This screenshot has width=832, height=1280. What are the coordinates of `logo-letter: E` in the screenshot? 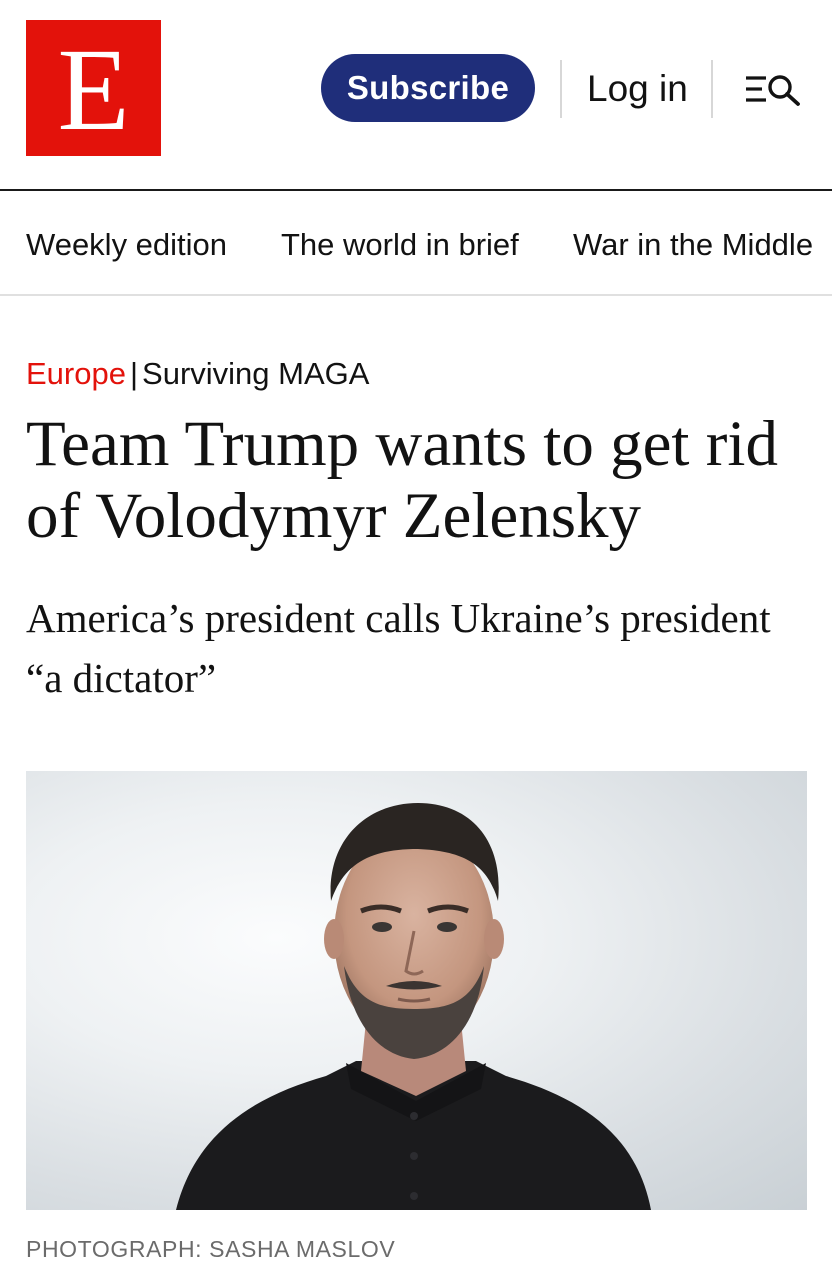 It's located at (93, 89).